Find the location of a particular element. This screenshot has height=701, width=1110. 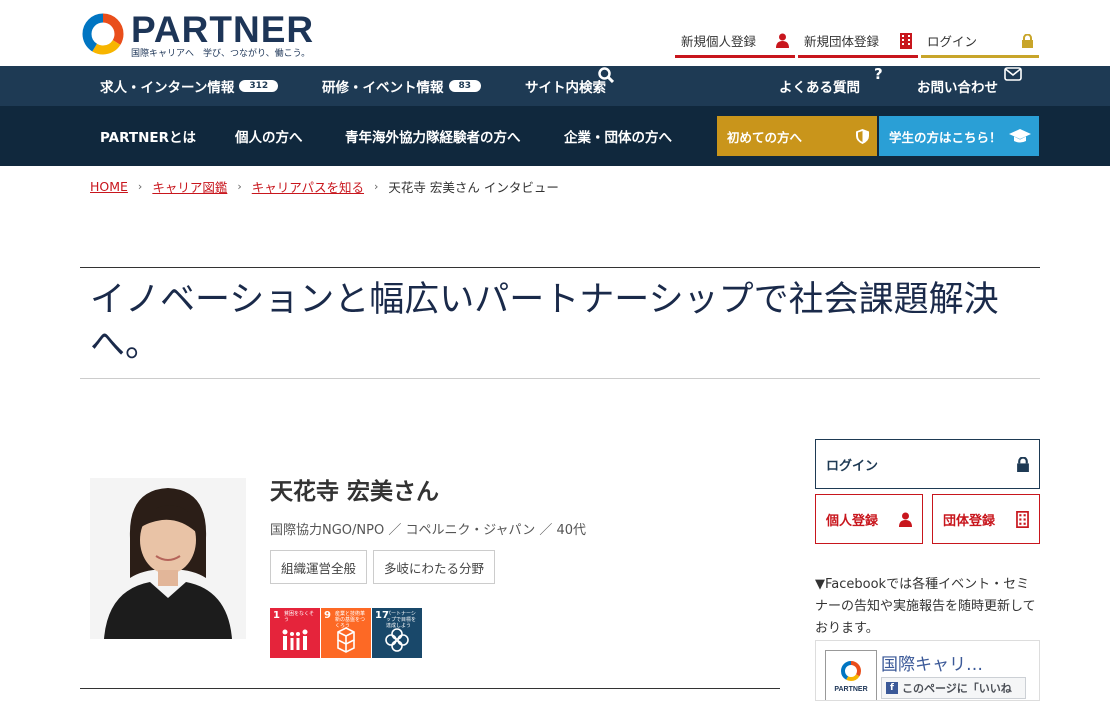

sdg-number: 9 is located at coordinates (327, 615).